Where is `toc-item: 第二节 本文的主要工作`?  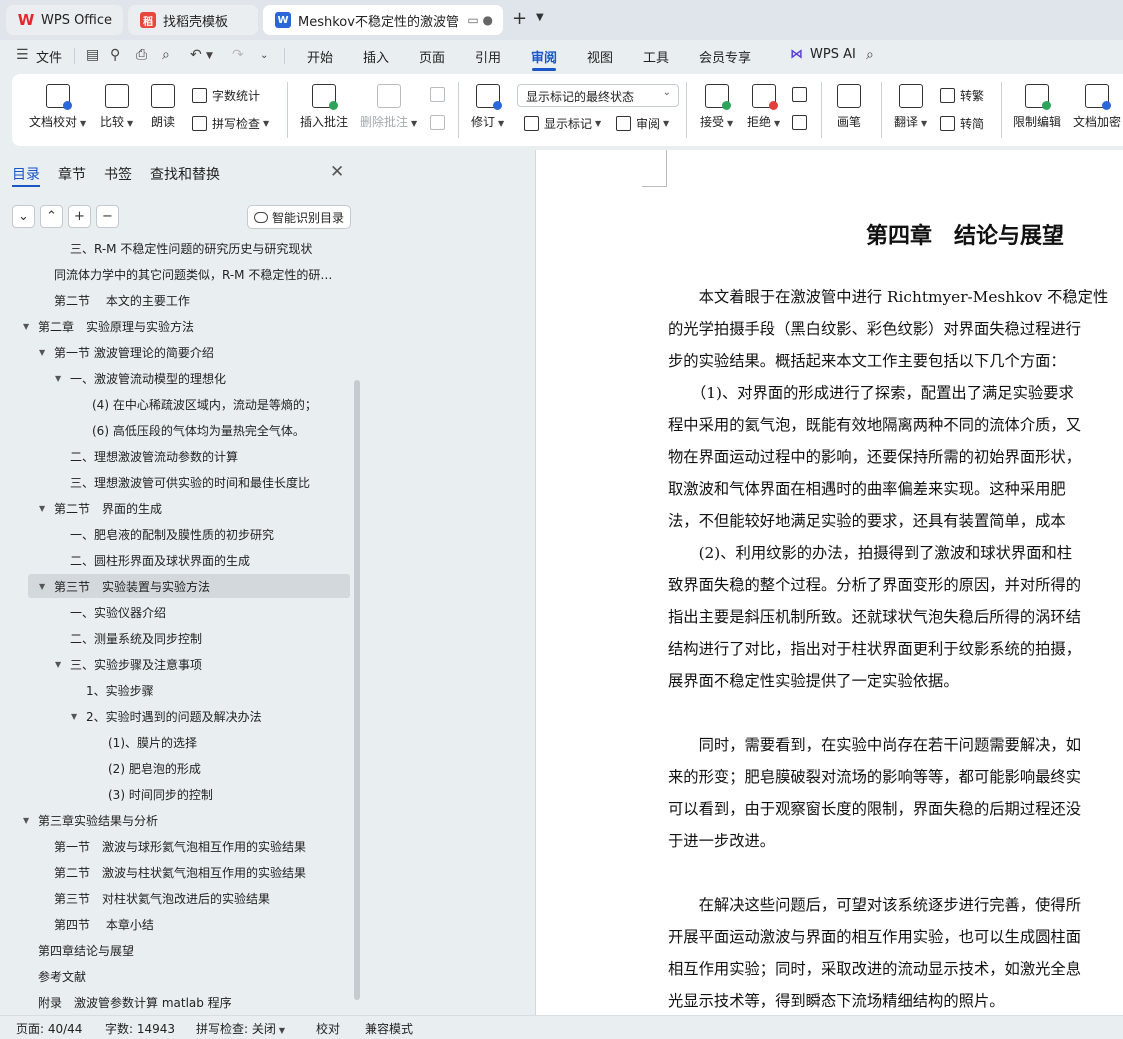 toc-item: 第二节 本文的主要工作 is located at coordinates (175, 300).